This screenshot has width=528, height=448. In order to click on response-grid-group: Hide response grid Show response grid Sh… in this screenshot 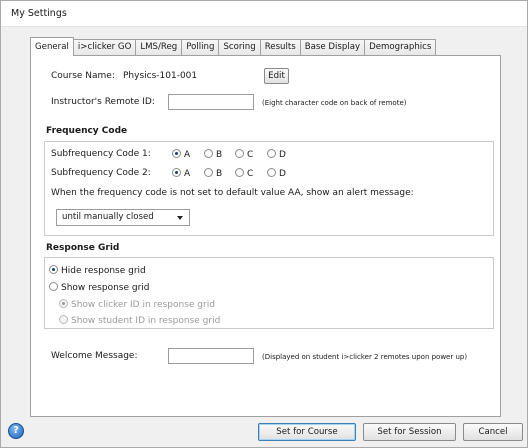, I will do `click(269, 293)`.